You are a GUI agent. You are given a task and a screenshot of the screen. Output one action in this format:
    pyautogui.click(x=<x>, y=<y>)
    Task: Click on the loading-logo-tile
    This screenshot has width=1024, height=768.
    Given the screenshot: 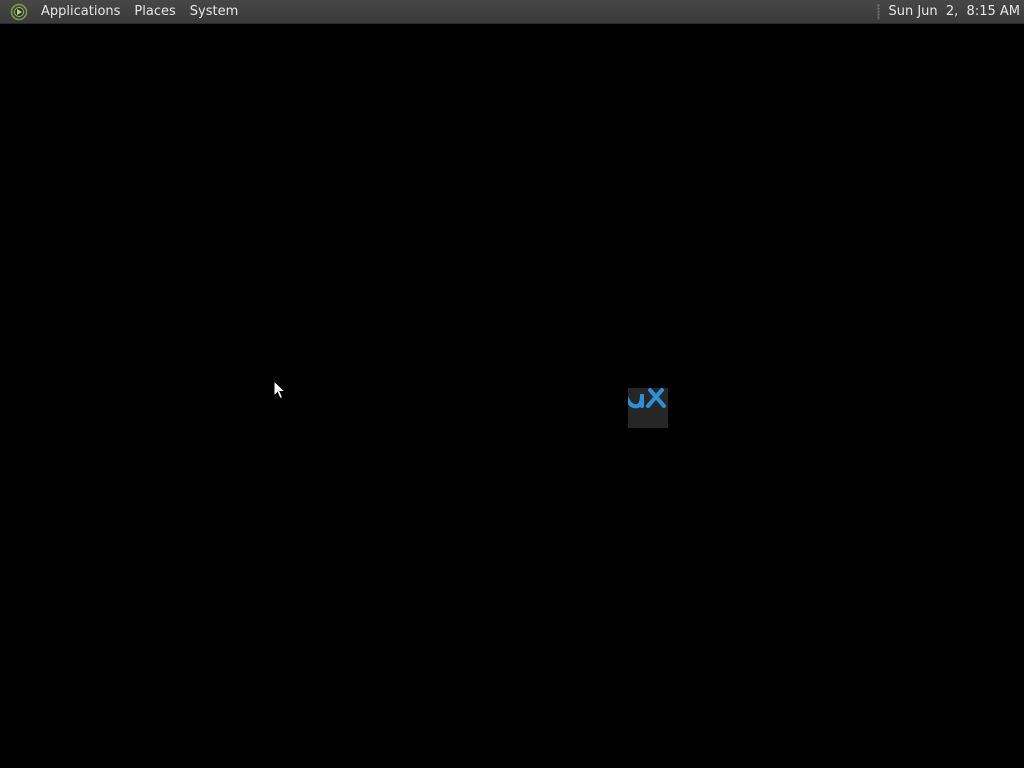 What is the action you would take?
    pyautogui.click(x=648, y=408)
    